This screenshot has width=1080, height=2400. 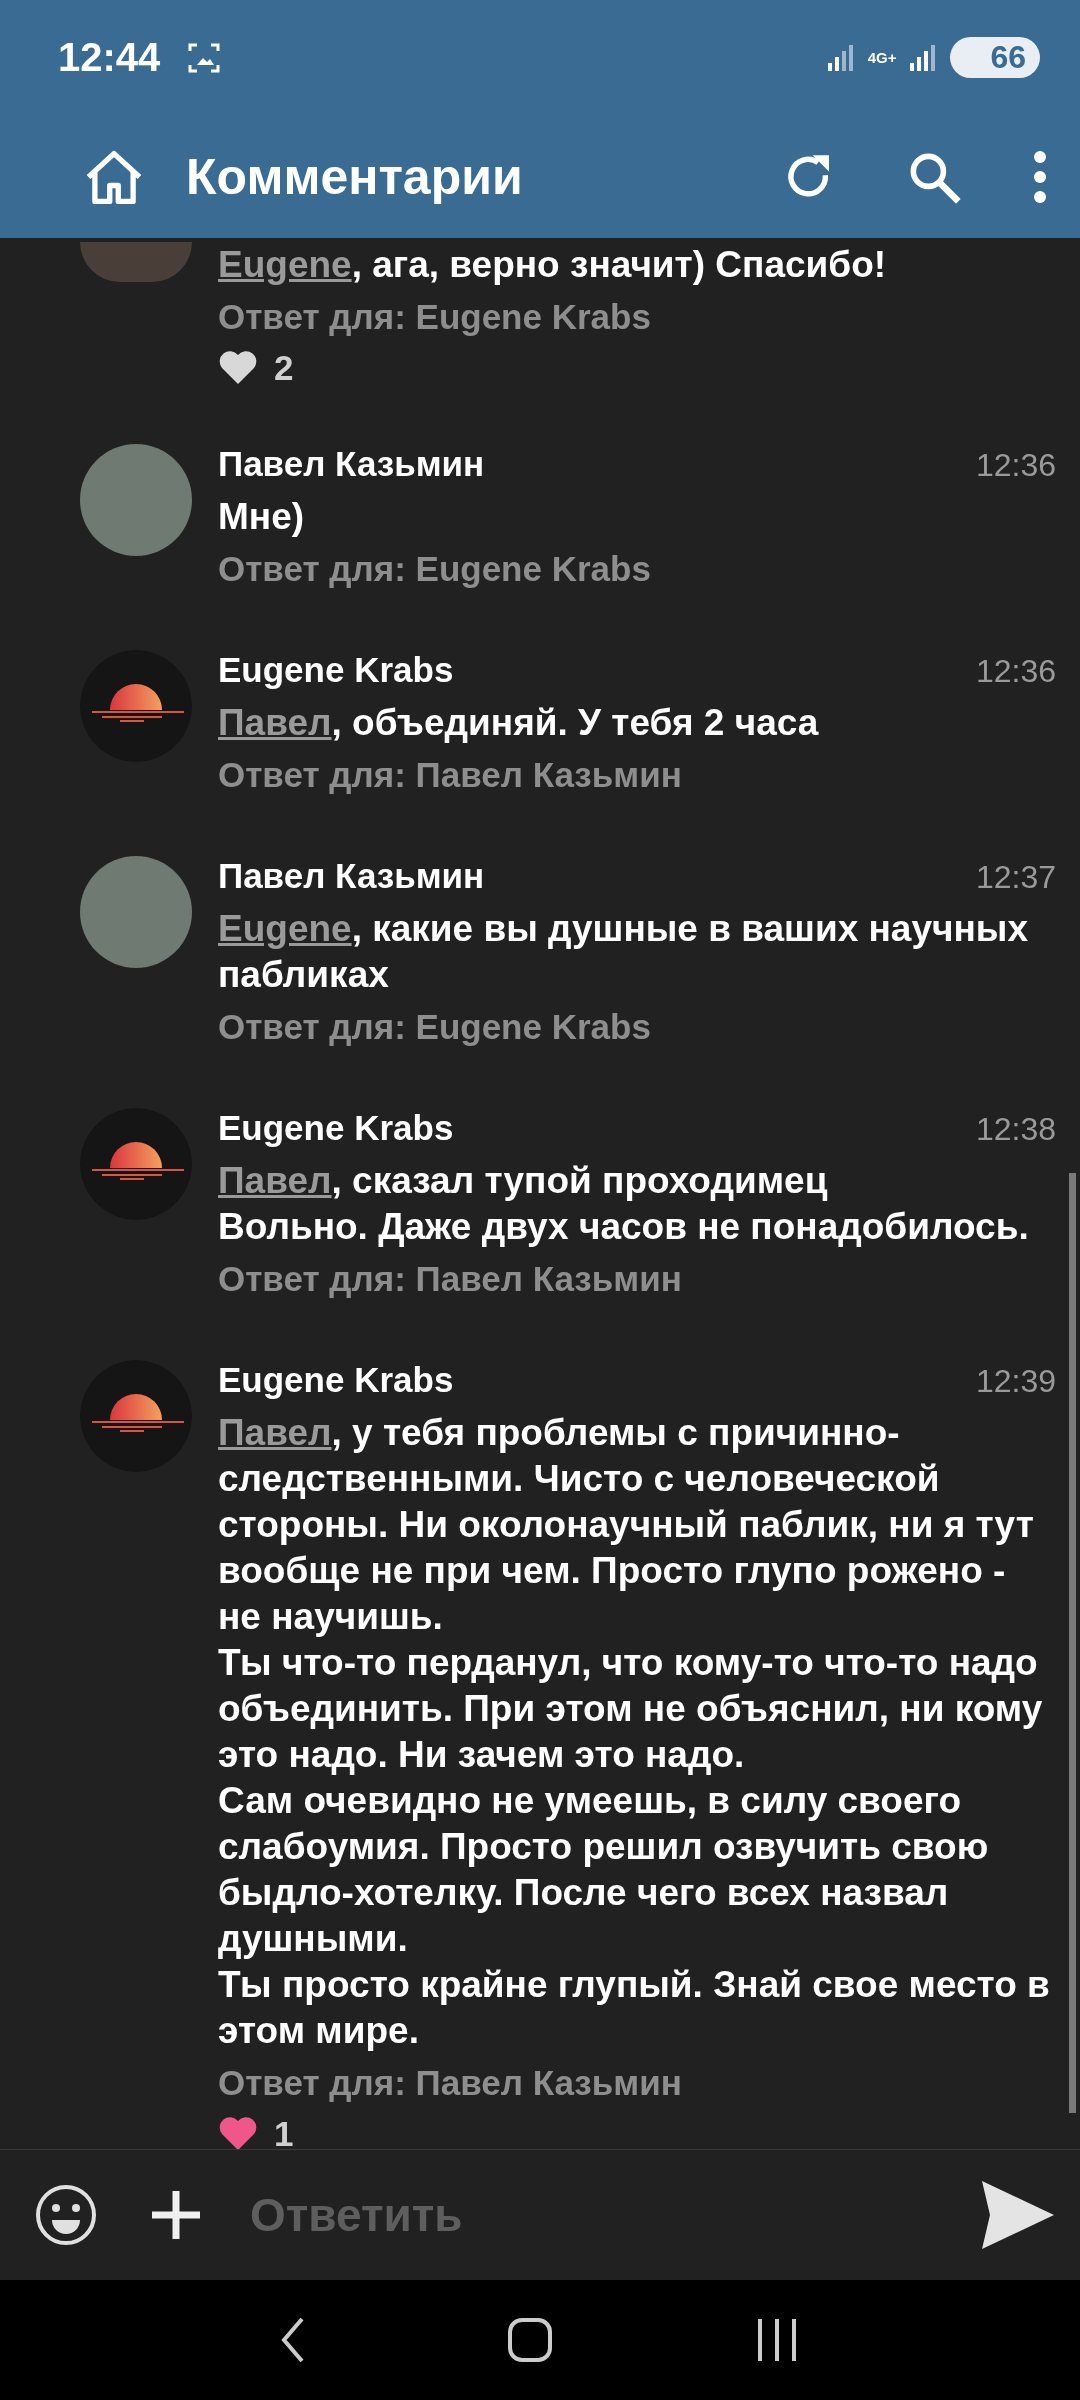 I want to click on send-button, so click(x=1018, y=2215).